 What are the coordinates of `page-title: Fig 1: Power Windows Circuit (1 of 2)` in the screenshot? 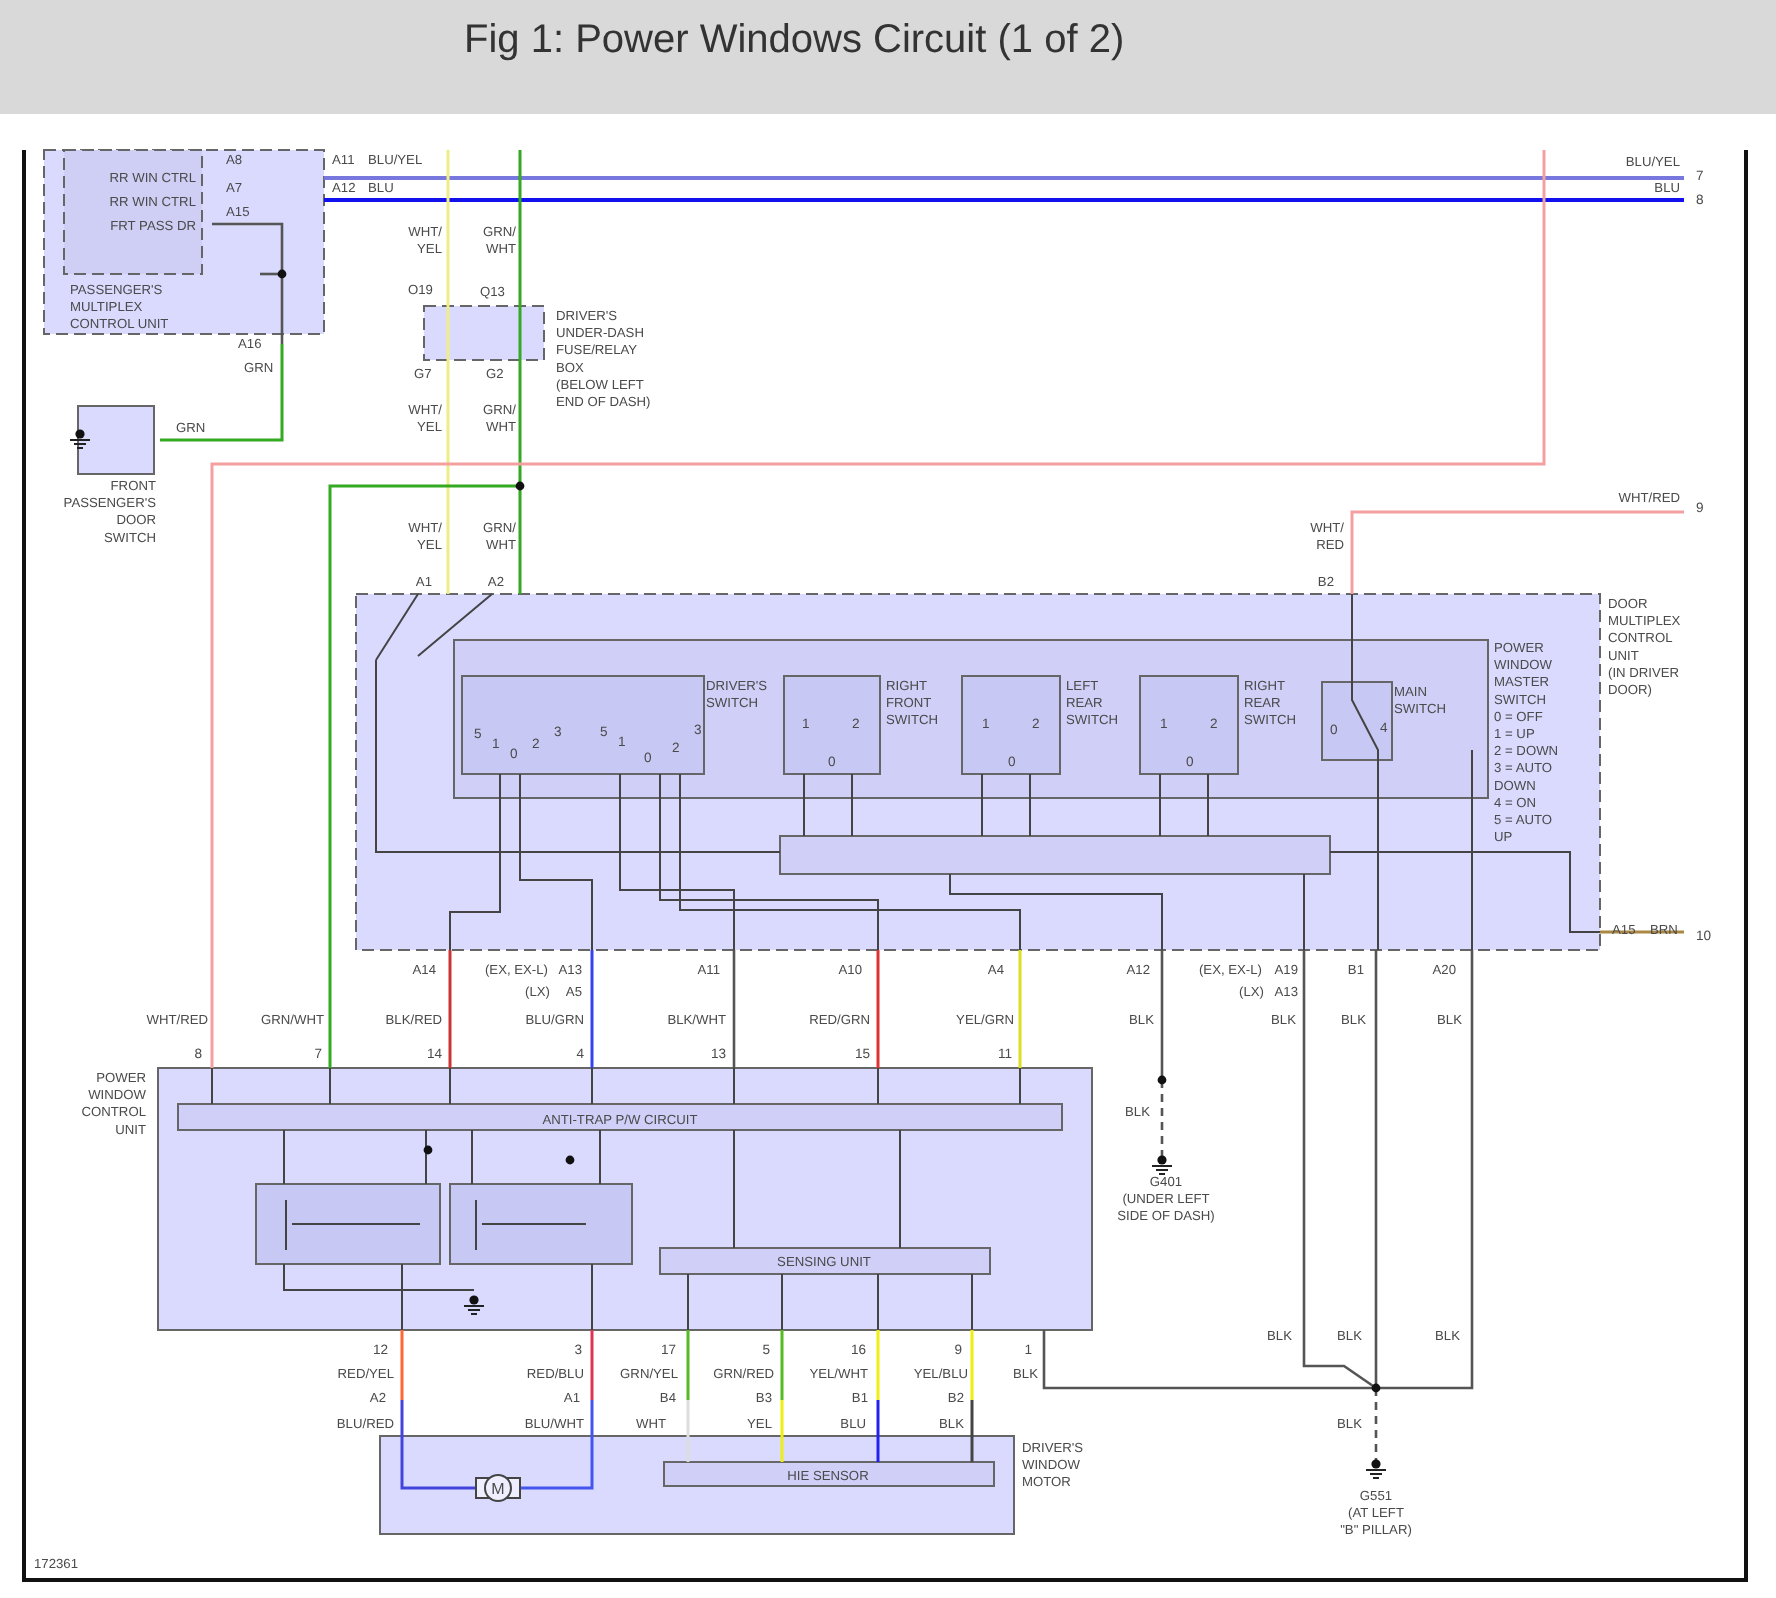 It's located at (794, 41).